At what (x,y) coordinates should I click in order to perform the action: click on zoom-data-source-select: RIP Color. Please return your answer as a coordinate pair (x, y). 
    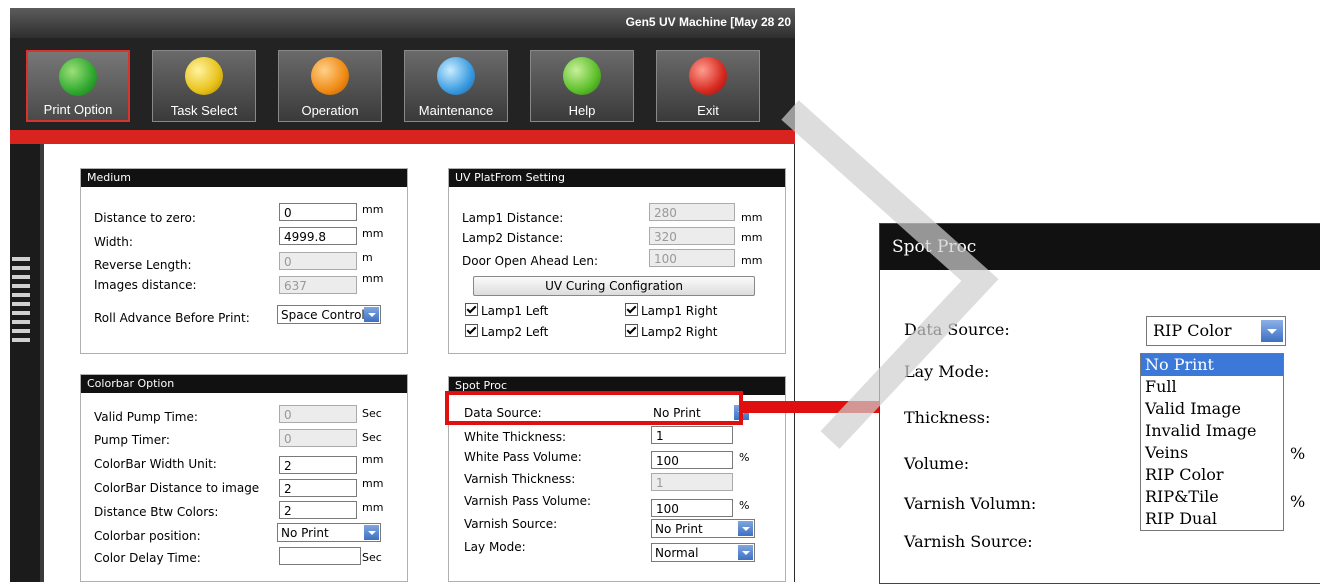
    Looking at the image, I should click on (1216, 331).